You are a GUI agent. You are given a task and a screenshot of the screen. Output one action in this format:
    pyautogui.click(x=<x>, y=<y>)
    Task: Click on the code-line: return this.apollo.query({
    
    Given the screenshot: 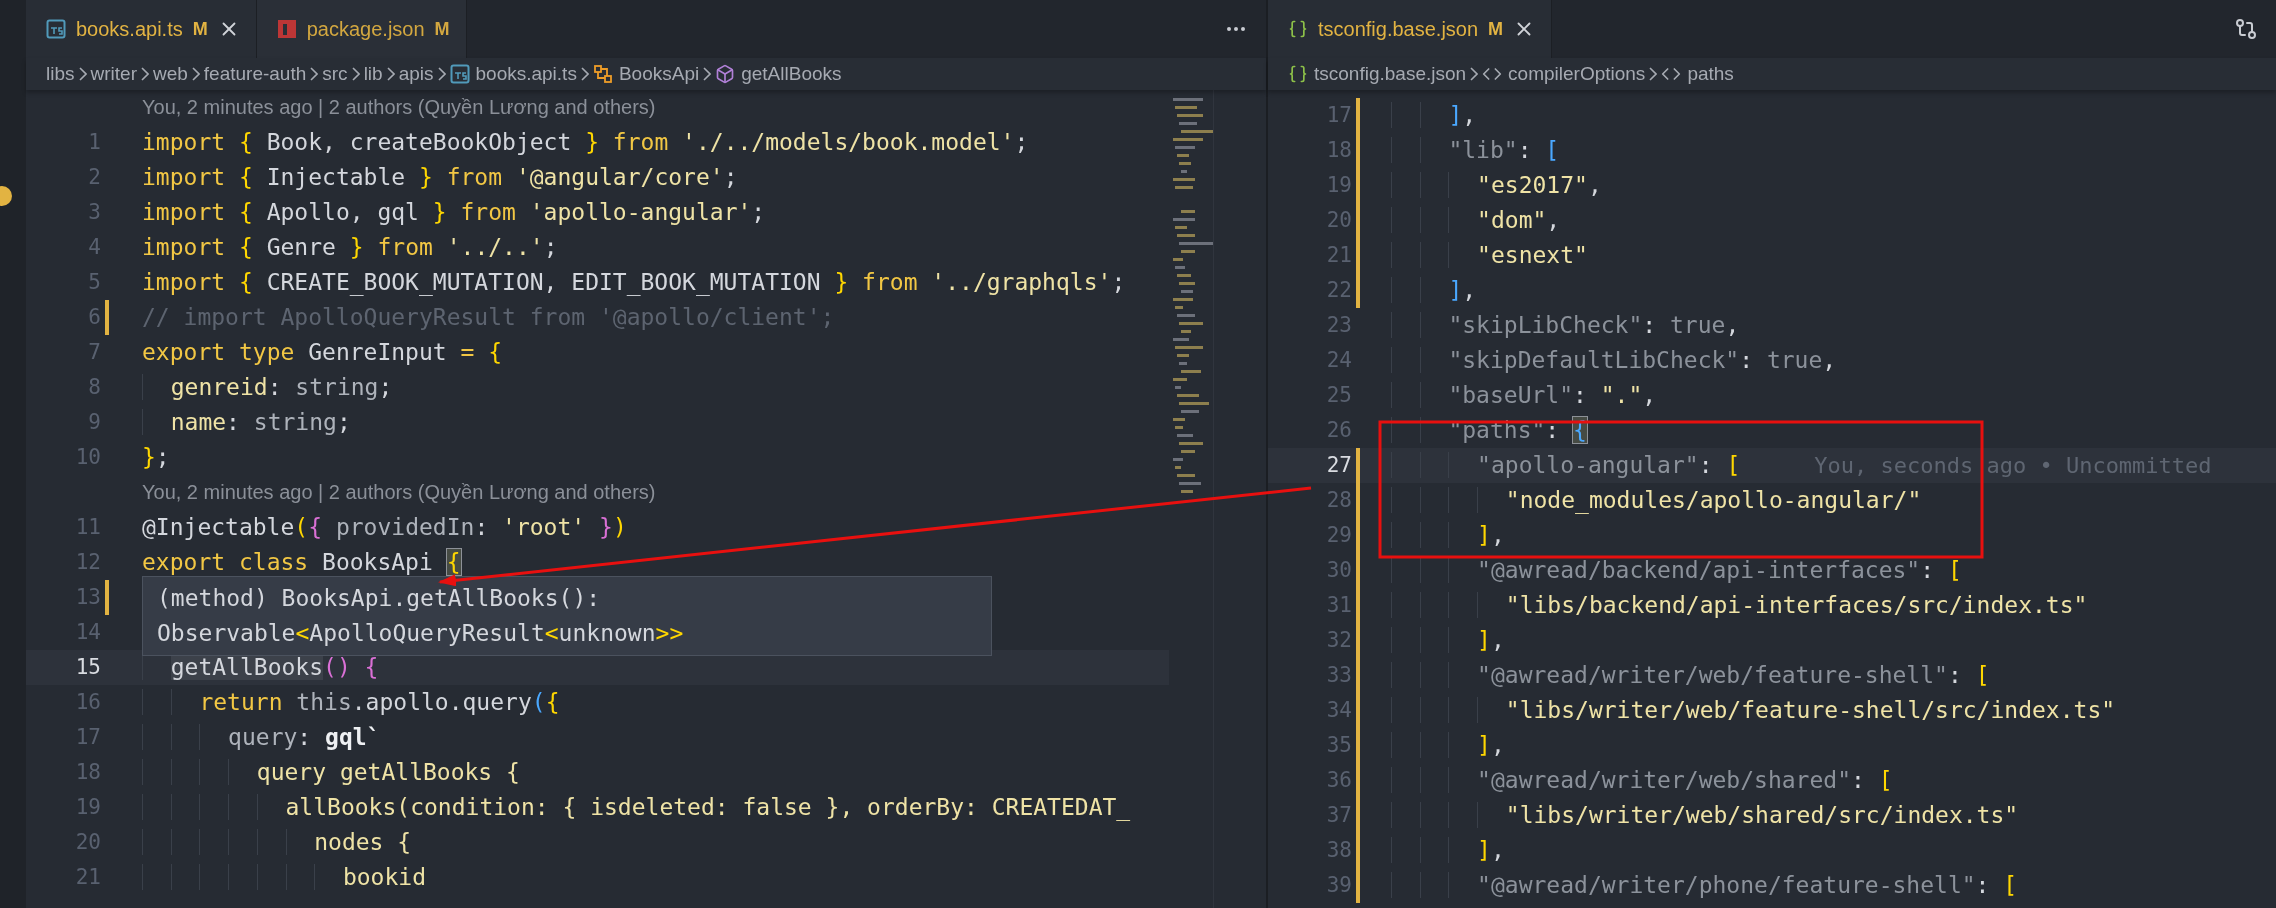 What is the action you would take?
    pyautogui.click(x=351, y=702)
    